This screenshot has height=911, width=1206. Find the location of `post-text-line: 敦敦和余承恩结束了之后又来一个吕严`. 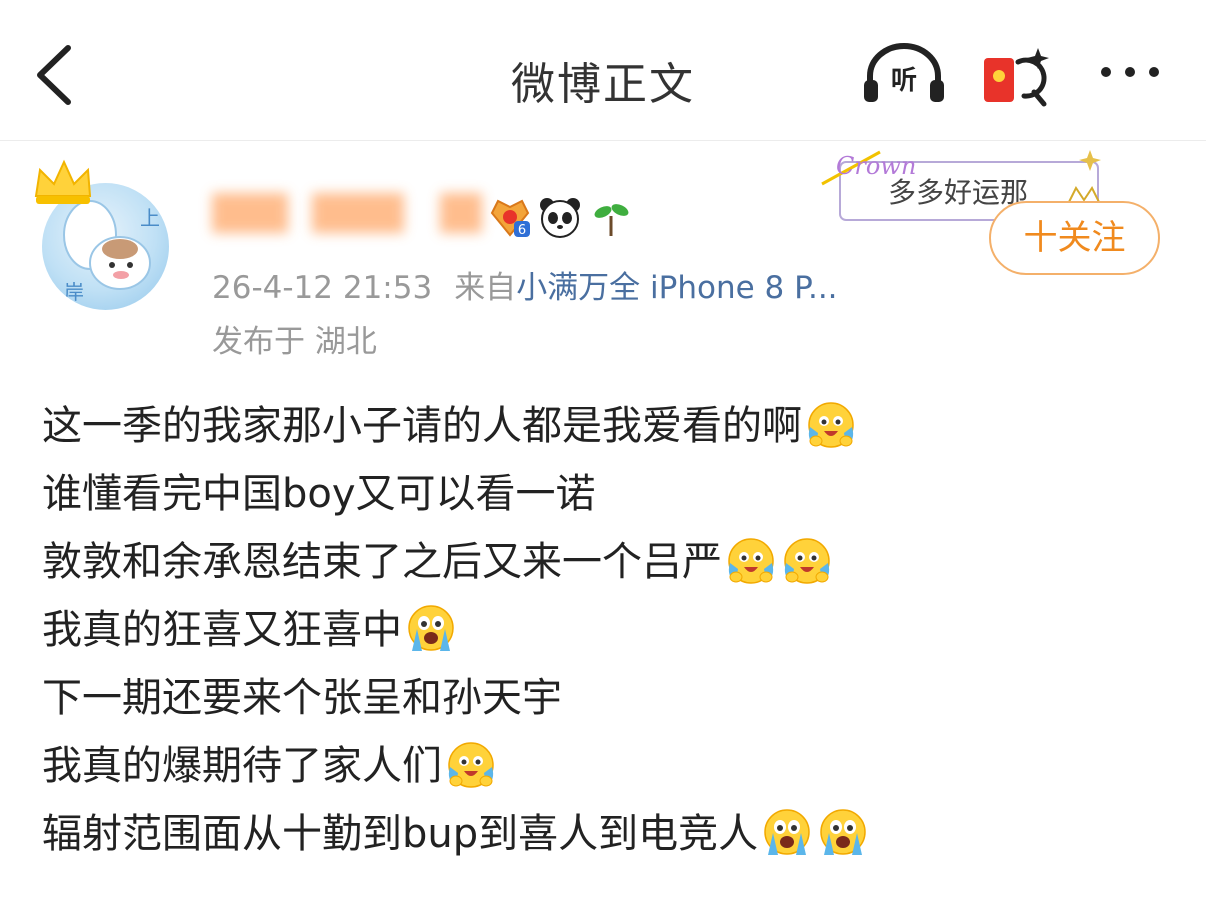

post-text-line: 敦敦和余承恩结束了之后又来一个吕严 is located at coordinates (607, 562).